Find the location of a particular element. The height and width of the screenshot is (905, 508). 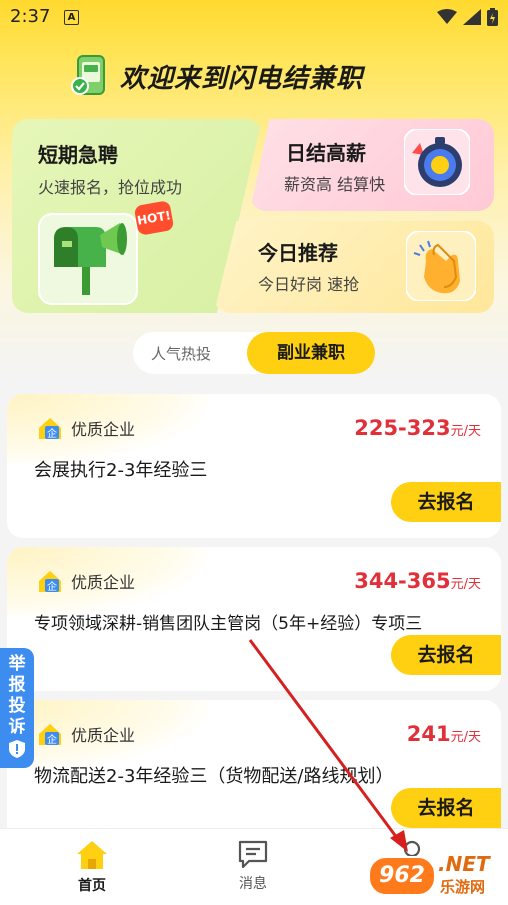

watermark-text-2: .NET is located at coordinates (464, 864).